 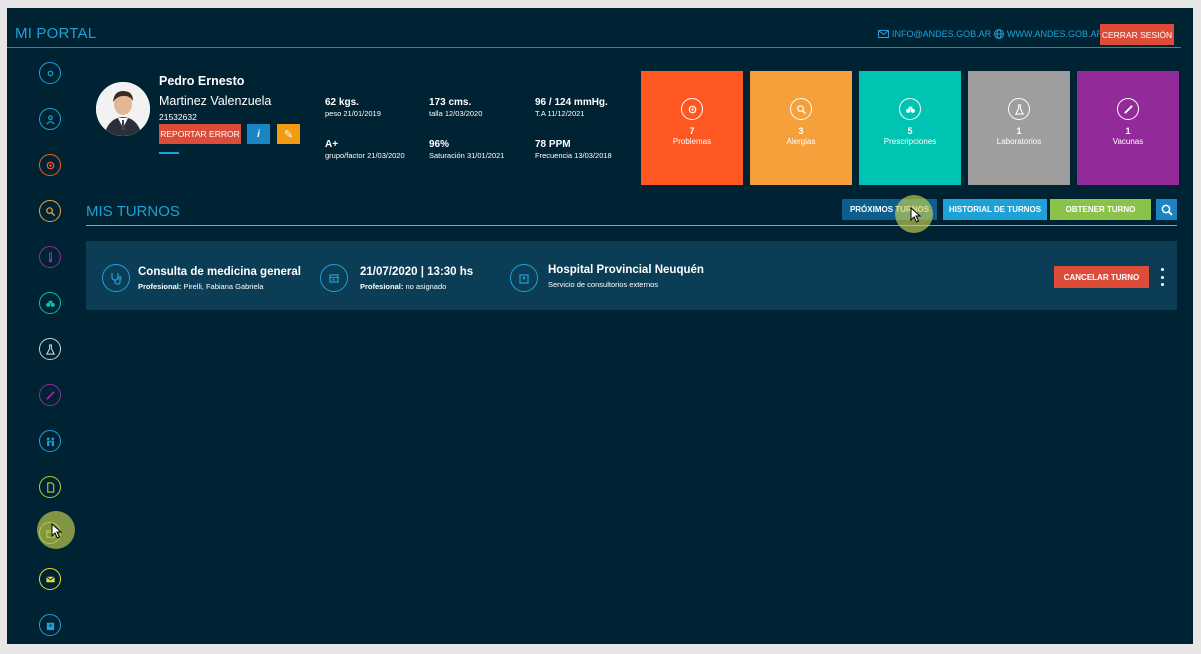 What do you see at coordinates (553, 144) in the screenshot?
I see `stat-value: 78 PPM` at bounding box center [553, 144].